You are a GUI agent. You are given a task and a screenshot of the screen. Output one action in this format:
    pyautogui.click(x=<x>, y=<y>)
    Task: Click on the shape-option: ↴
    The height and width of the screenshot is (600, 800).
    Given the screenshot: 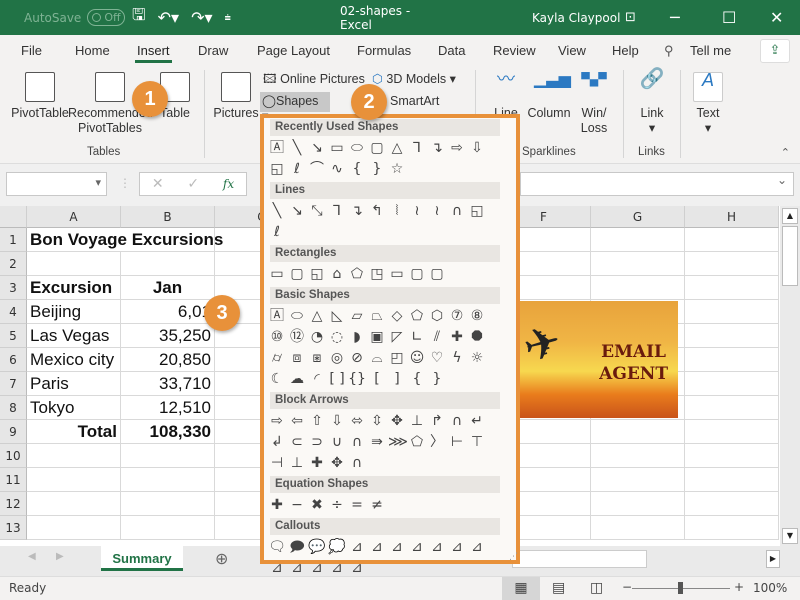 What is the action you would take?
    pyautogui.click(x=437, y=148)
    